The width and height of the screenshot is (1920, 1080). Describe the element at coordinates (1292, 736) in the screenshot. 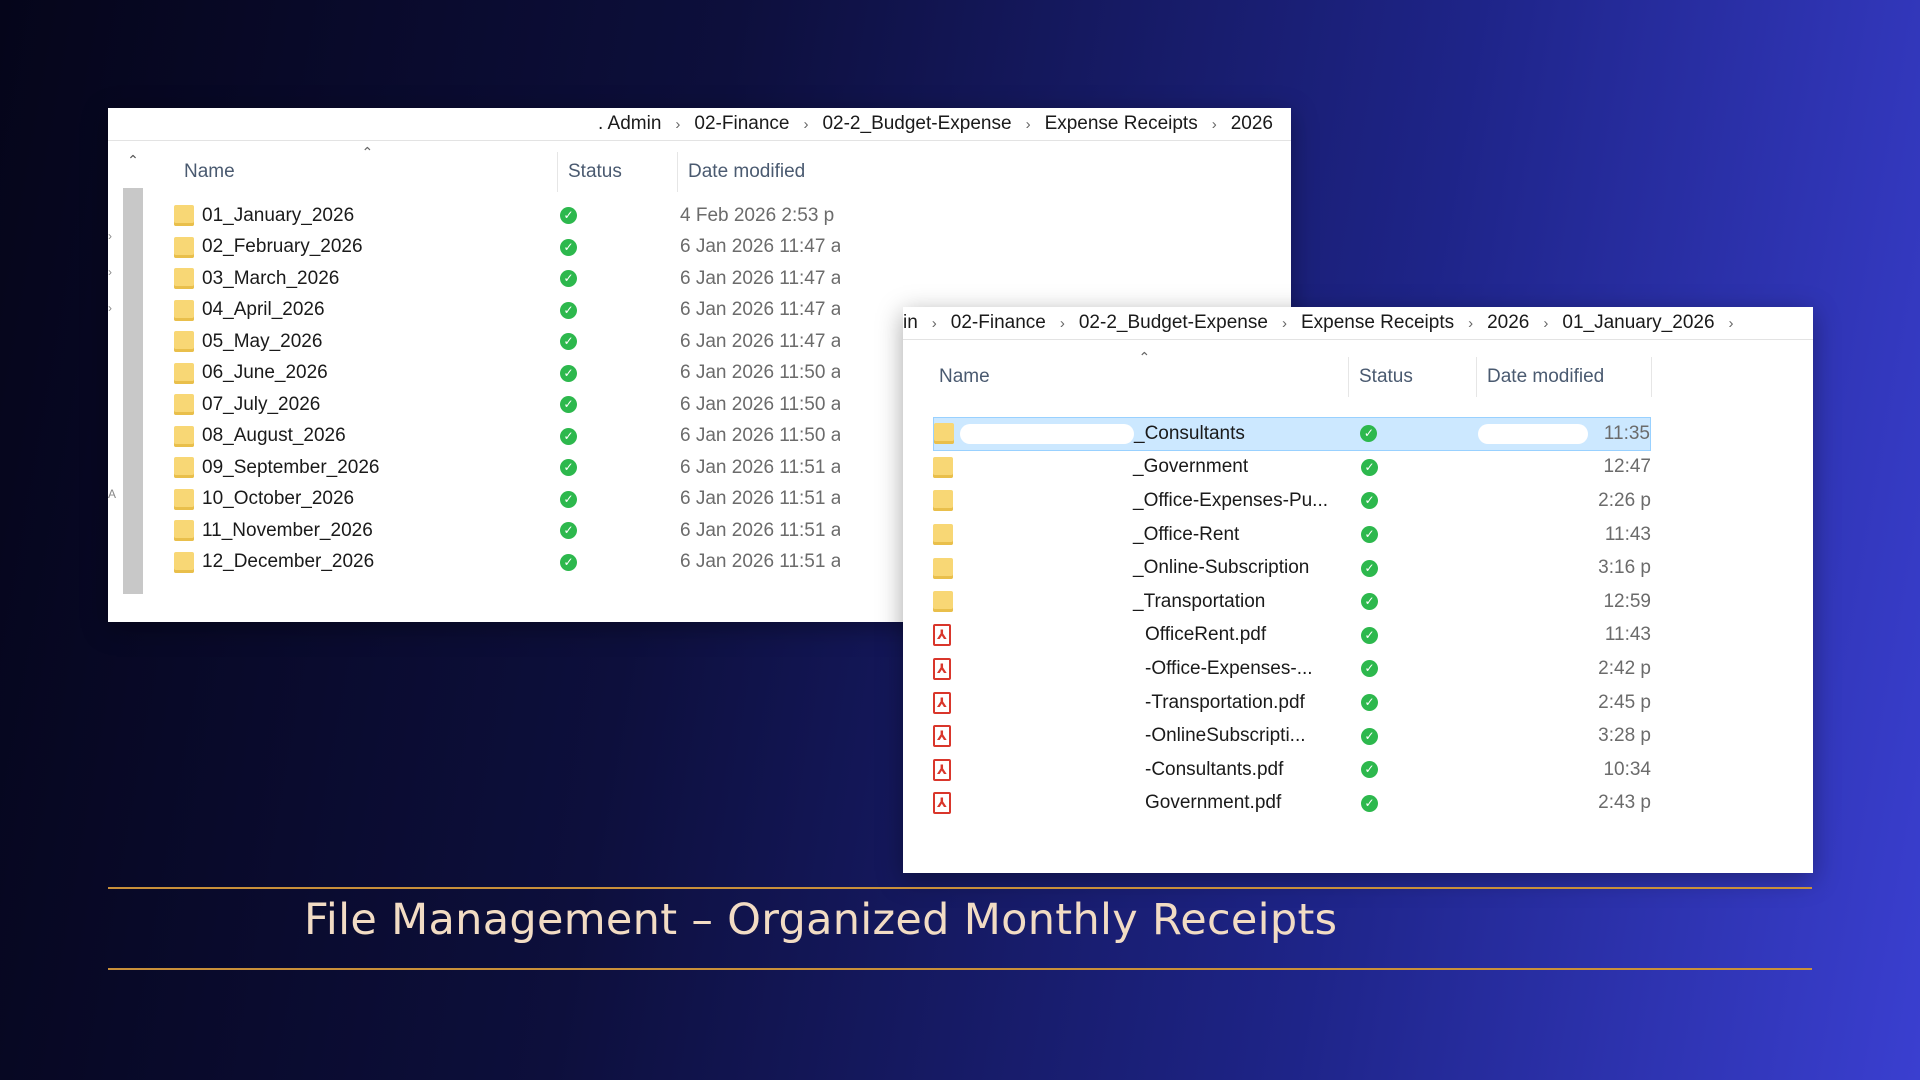

I see `file-row: ⅄ -OnlineSubscripti... ✓ 3:28 p` at that location.